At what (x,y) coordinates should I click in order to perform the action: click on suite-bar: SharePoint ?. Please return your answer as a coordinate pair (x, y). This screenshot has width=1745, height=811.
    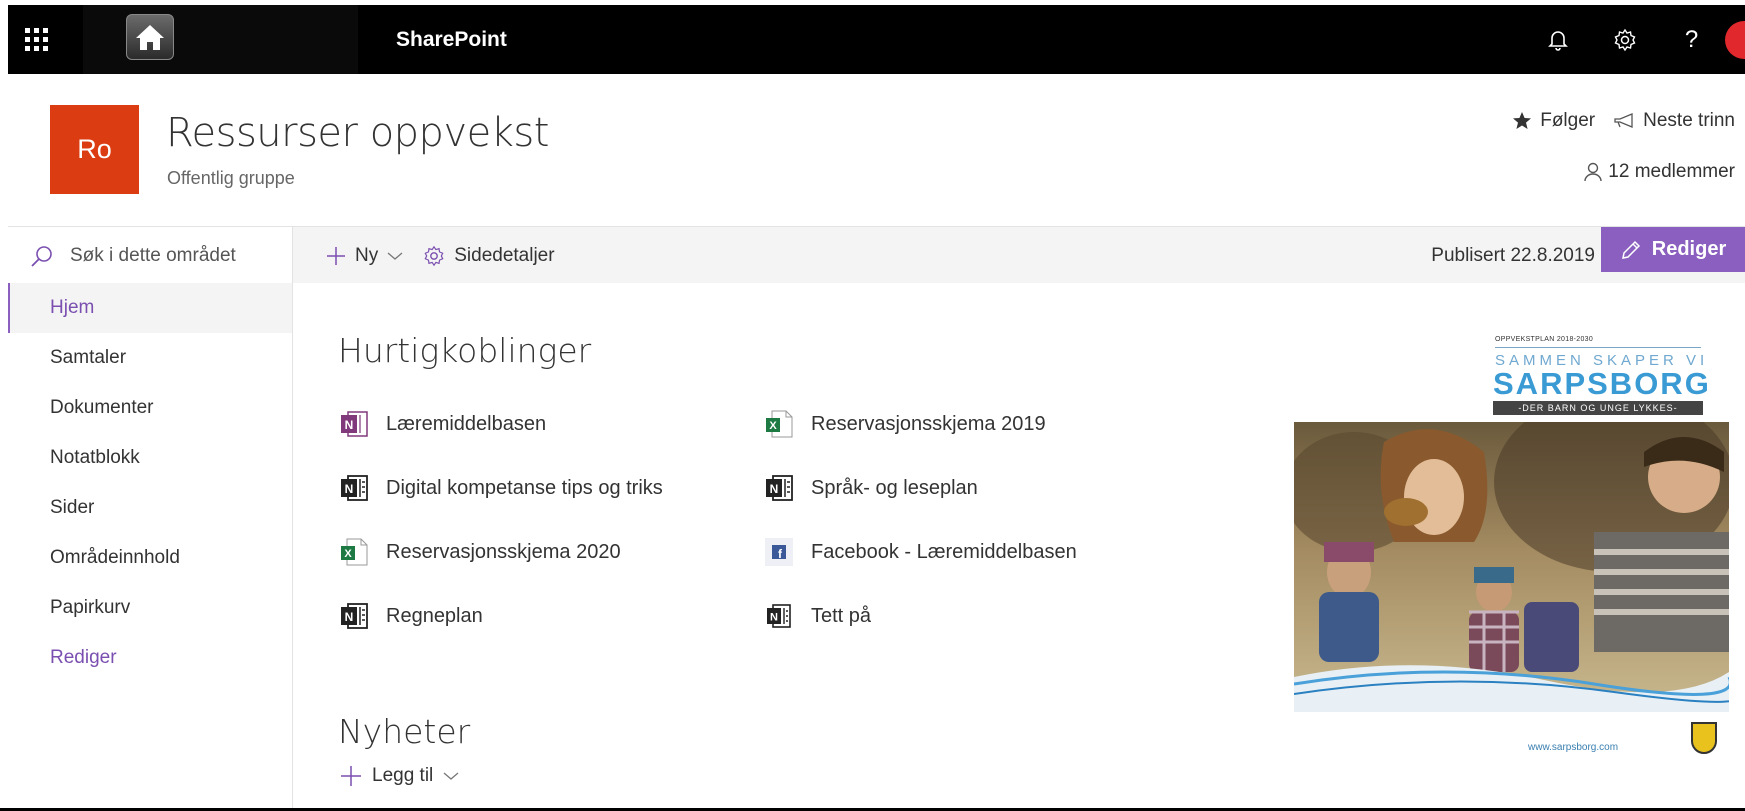
    Looking at the image, I should click on (876, 39).